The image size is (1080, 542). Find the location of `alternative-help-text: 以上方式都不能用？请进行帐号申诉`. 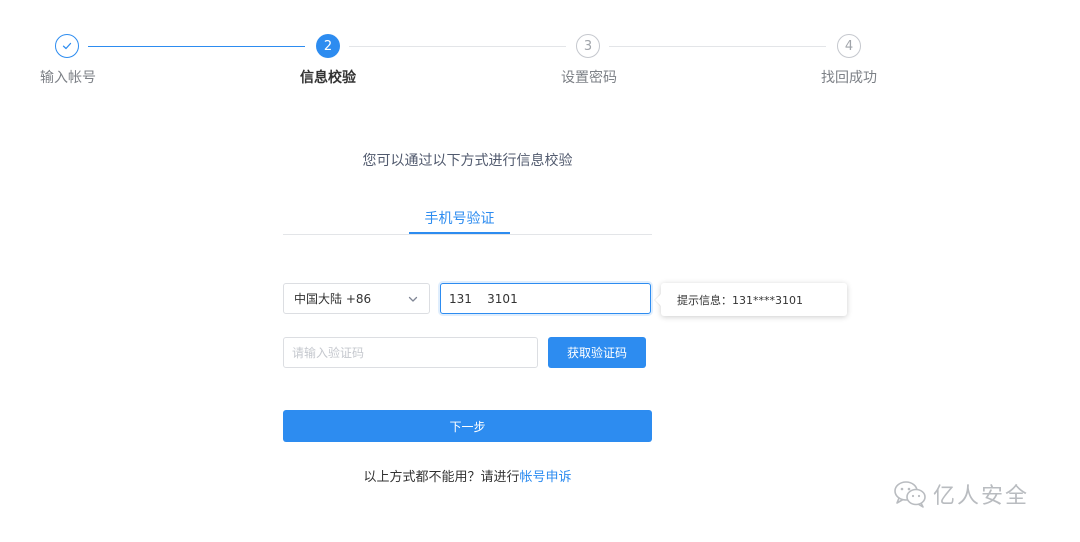

alternative-help-text: 以上方式都不能用？请进行帐号申诉 is located at coordinates (467, 475).